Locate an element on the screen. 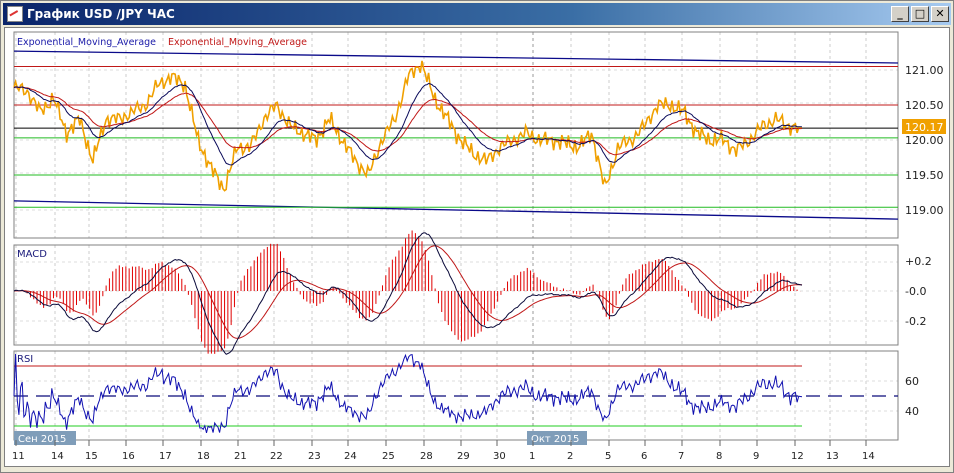 The width and height of the screenshot is (954, 473). price-tick: 121.00 is located at coordinates (924, 70).